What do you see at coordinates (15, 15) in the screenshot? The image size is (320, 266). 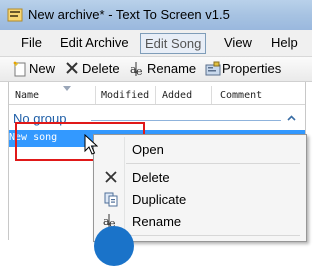 I see `app-icon` at bounding box center [15, 15].